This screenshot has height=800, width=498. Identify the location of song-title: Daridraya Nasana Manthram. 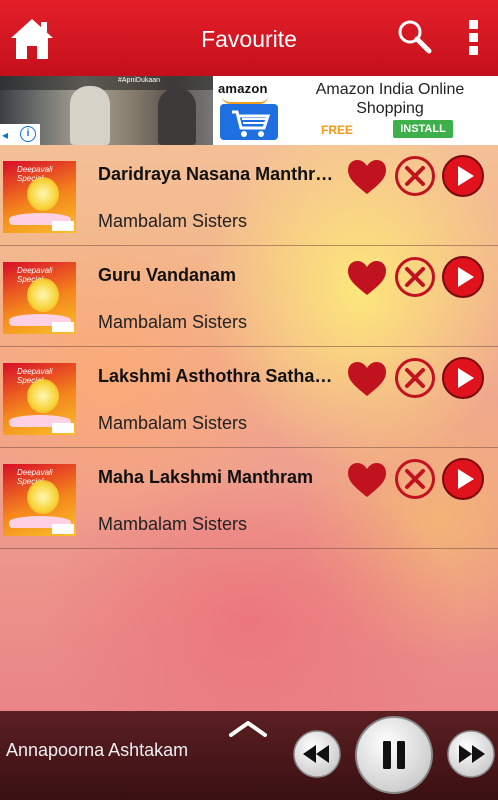
(218, 174).